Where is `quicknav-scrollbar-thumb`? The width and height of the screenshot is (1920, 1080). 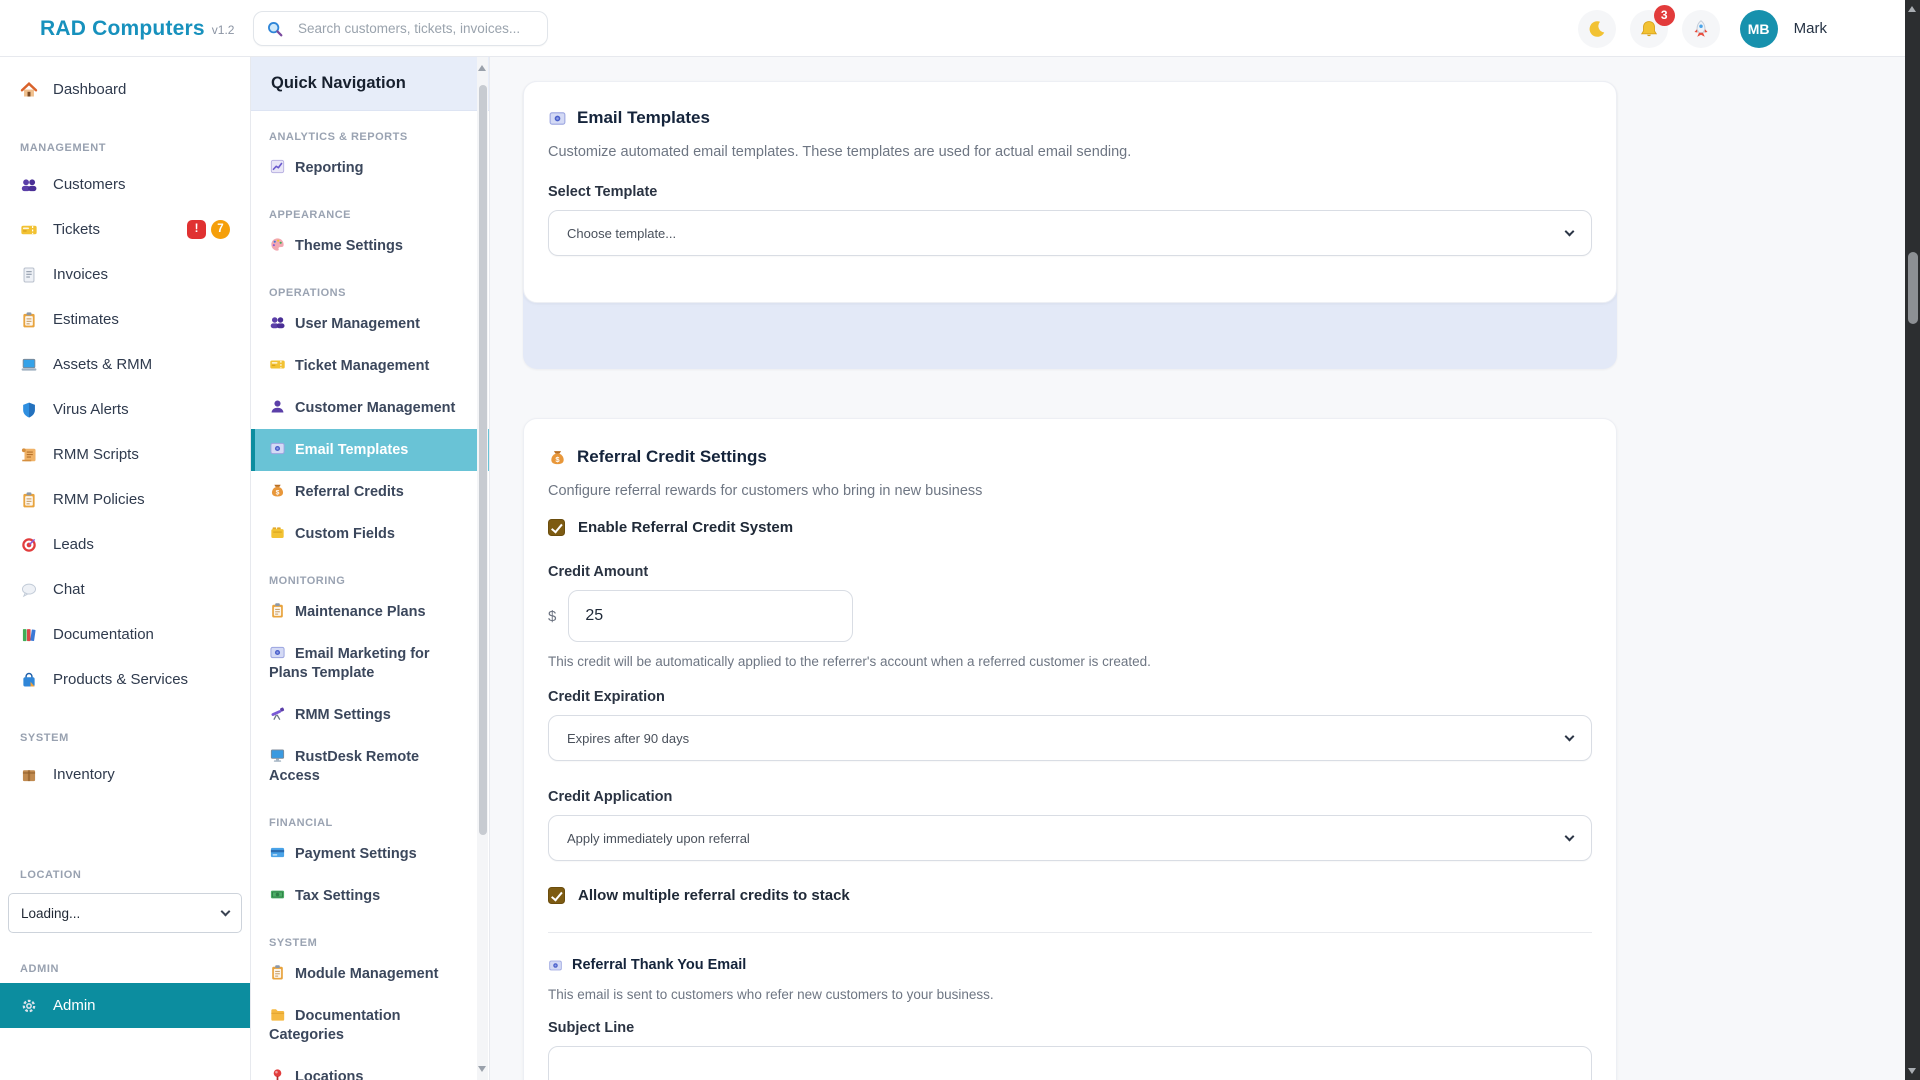 quicknav-scrollbar-thumb is located at coordinates (482, 460).